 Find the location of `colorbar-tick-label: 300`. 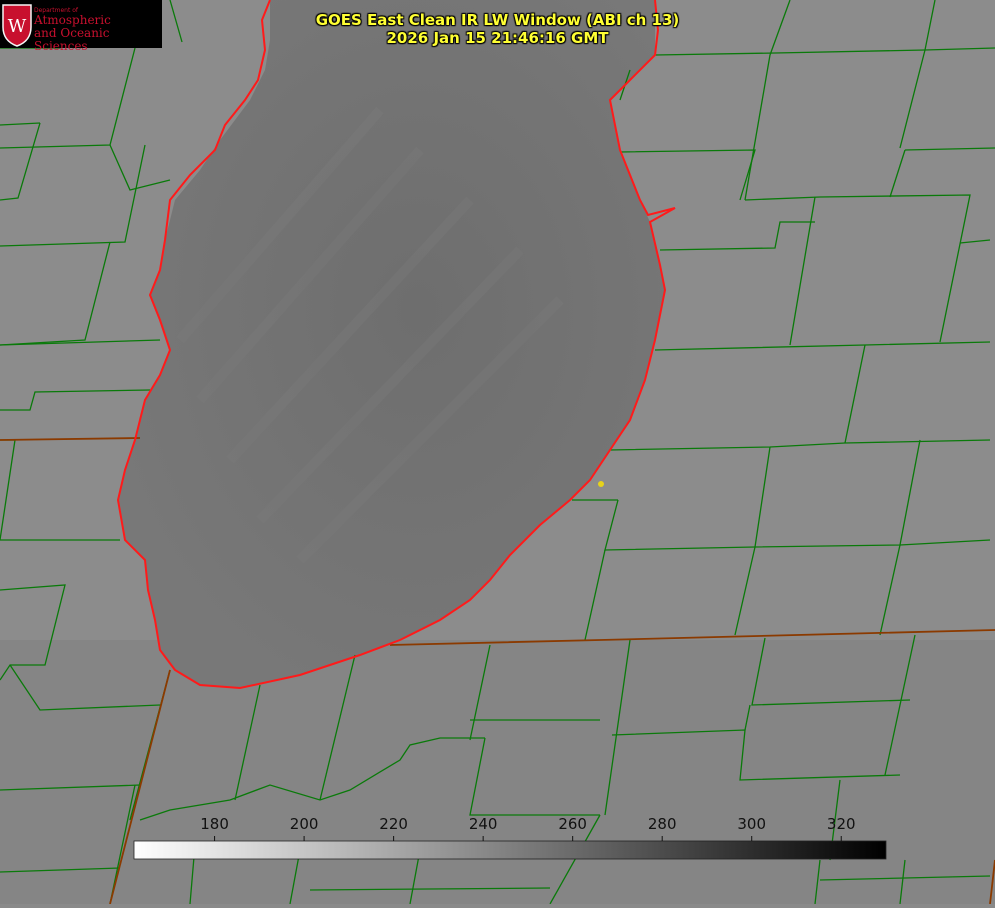

colorbar-tick-label: 300 is located at coordinates (752, 824).